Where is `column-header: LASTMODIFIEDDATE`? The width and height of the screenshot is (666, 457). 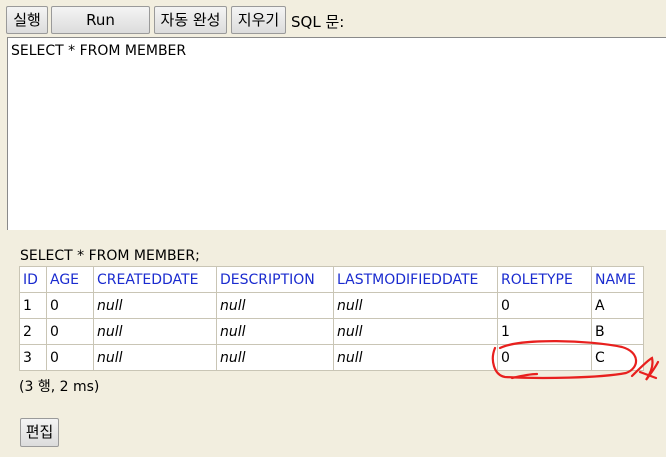
column-header: LASTMODIFIEDDATE is located at coordinates (415, 279).